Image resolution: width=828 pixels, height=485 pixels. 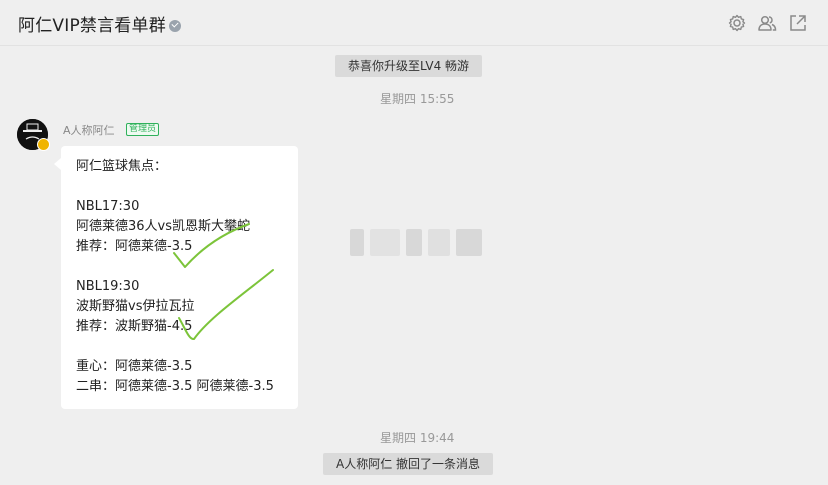 What do you see at coordinates (33, 135) in the screenshot?
I see `avatar` at bounding box center [33, 135].